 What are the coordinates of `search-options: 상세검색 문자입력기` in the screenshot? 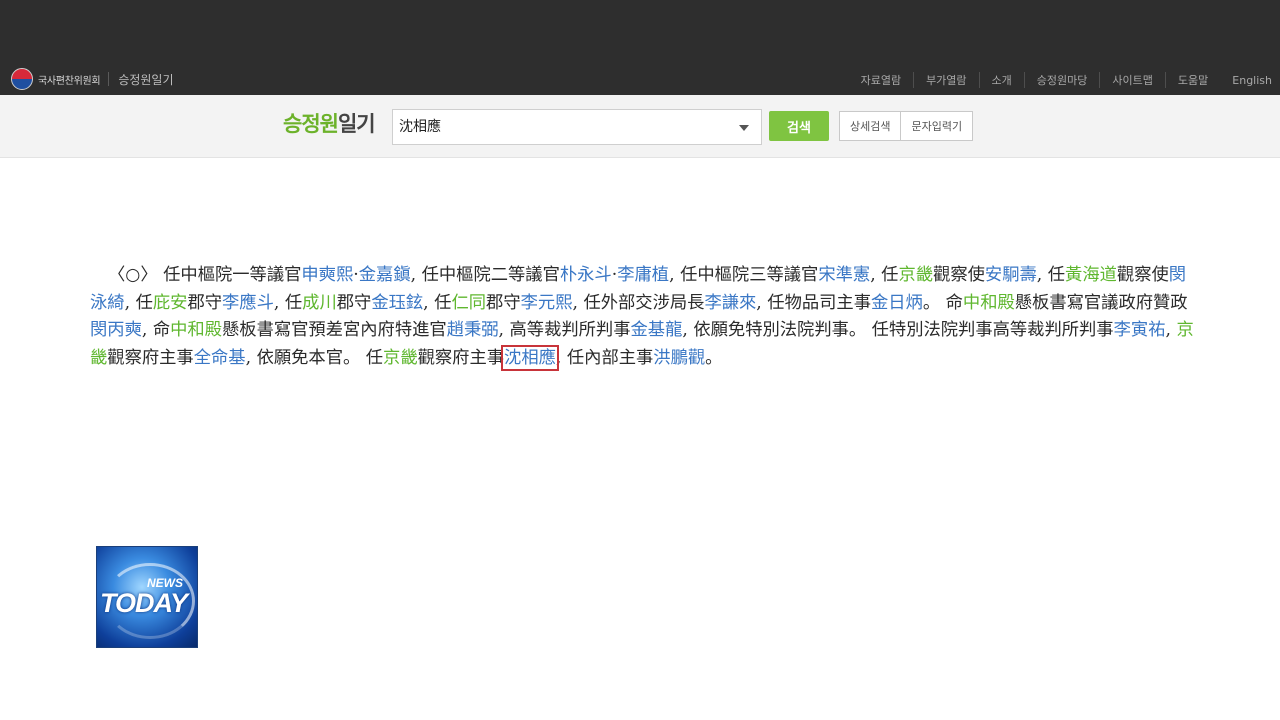 It's located at (906, 126).